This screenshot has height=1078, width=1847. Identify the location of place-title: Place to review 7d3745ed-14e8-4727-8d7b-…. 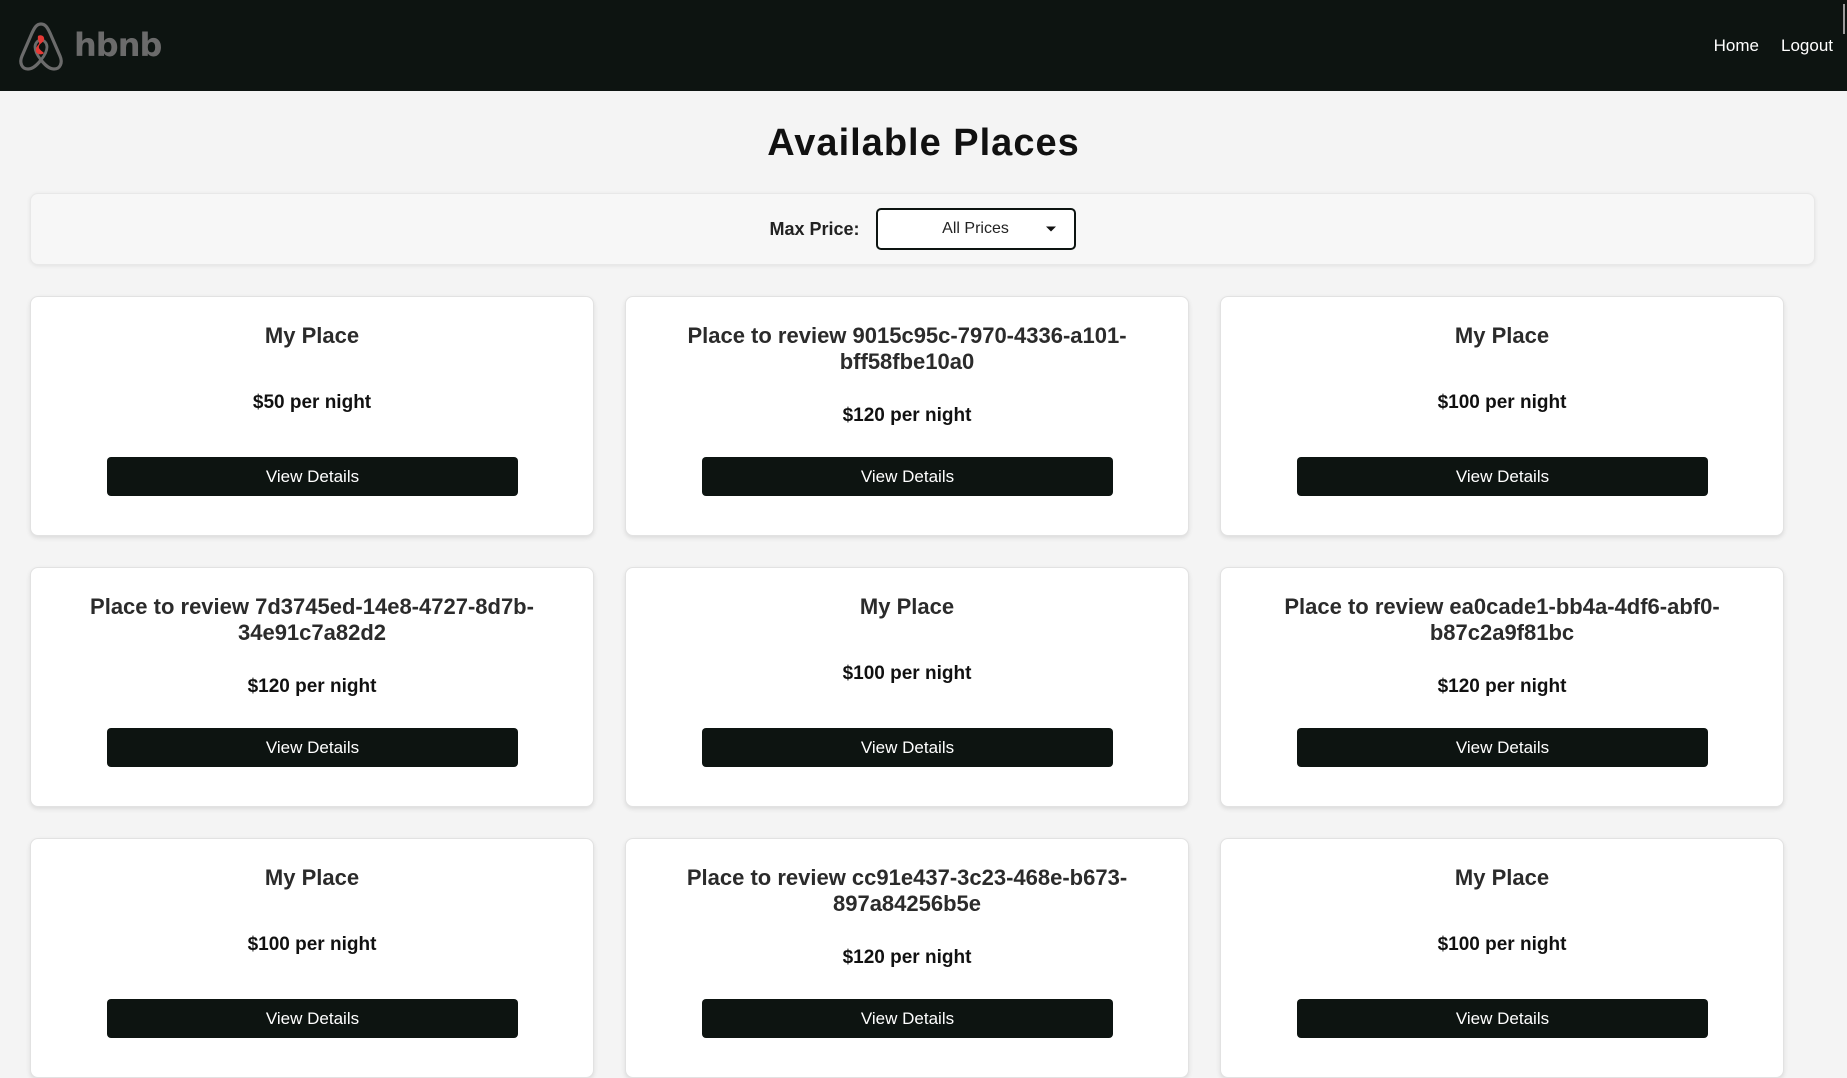
(312, 619).